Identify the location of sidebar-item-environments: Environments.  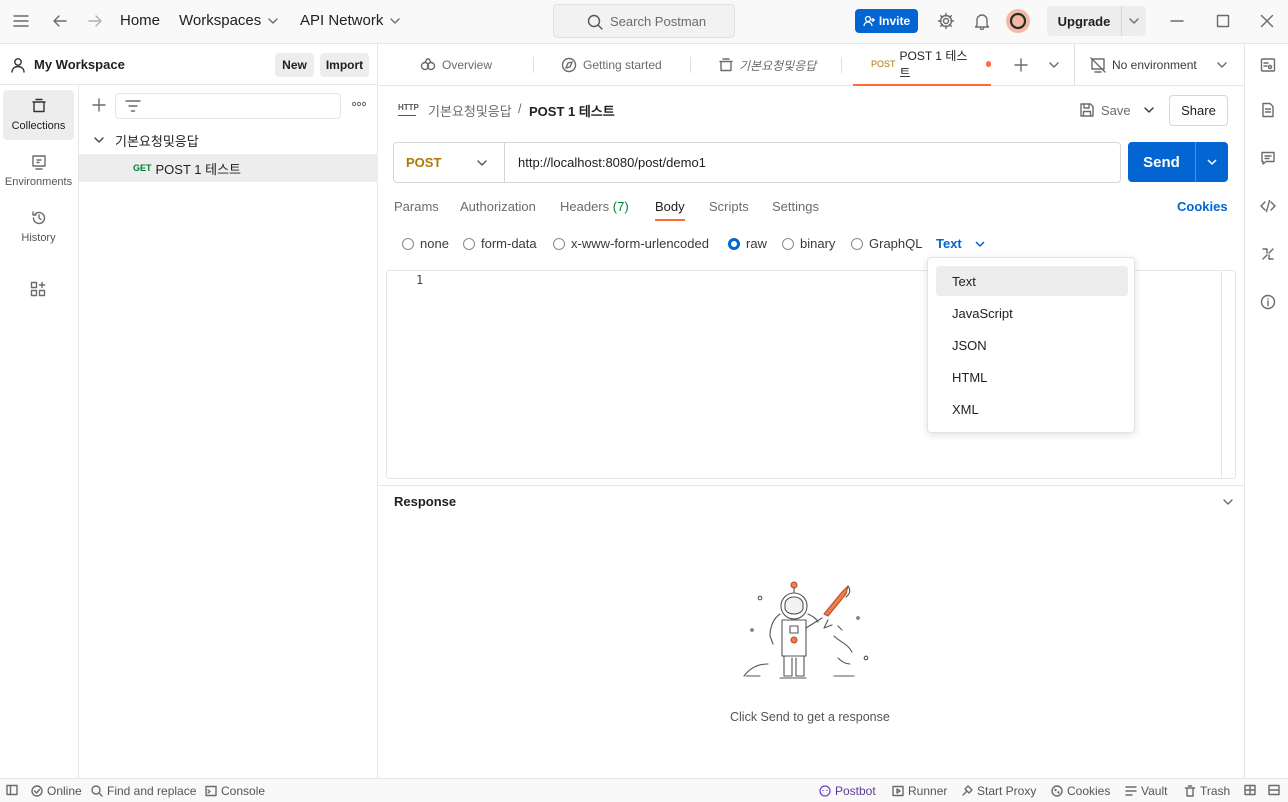
(38, 171).